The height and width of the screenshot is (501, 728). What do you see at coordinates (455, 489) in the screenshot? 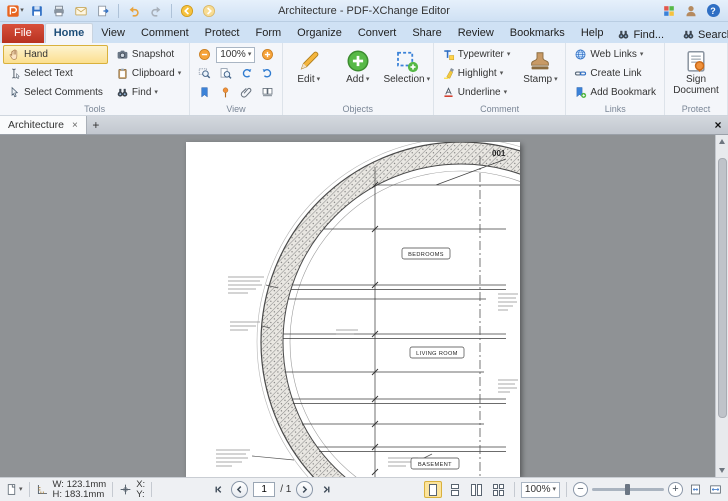
I see `layout-continuous-button` at bounding box center [455, 489].